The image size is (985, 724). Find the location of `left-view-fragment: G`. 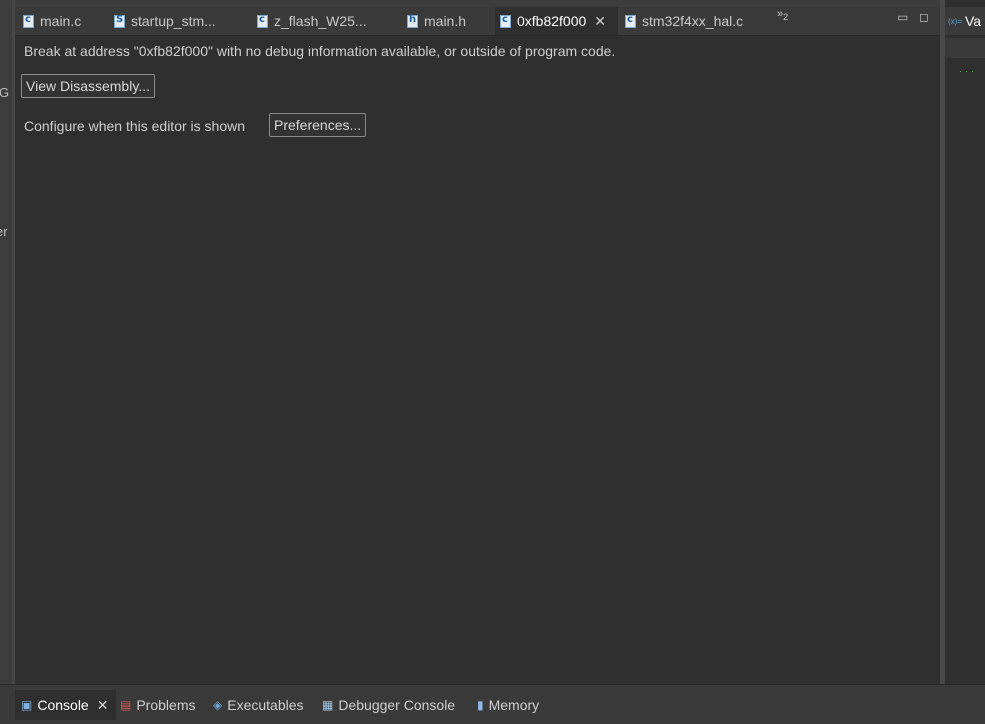

left-view-fragment: G is located at coordinates (5, 92).